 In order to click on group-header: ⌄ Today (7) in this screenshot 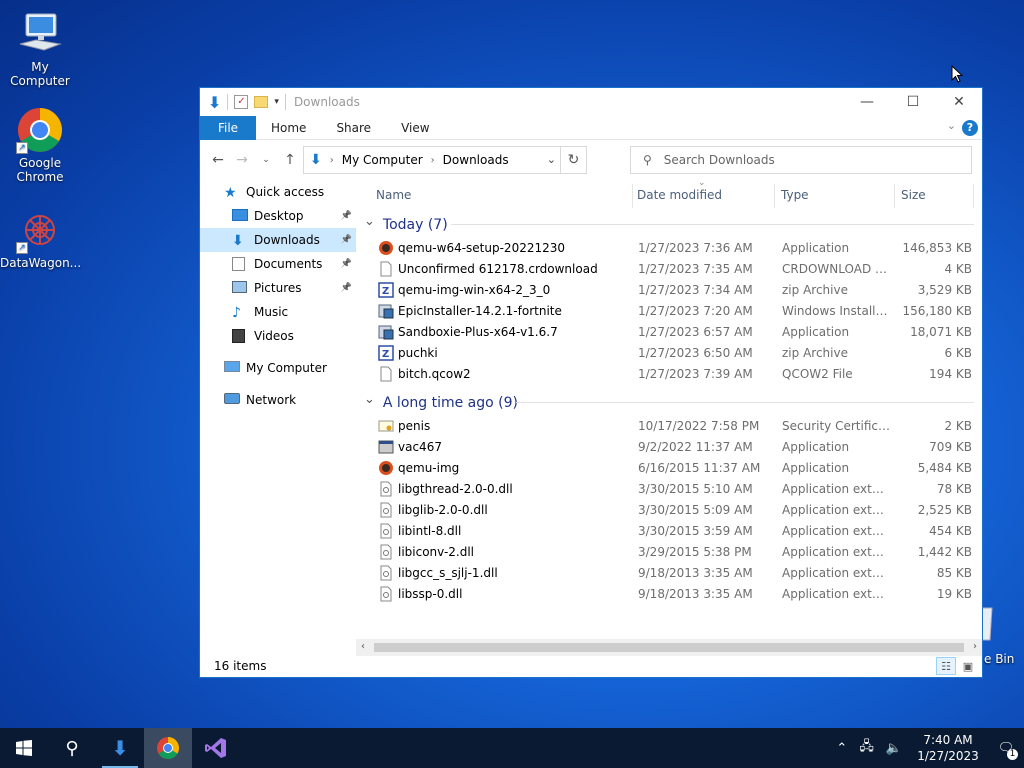, I will do `click(669, 224)`.